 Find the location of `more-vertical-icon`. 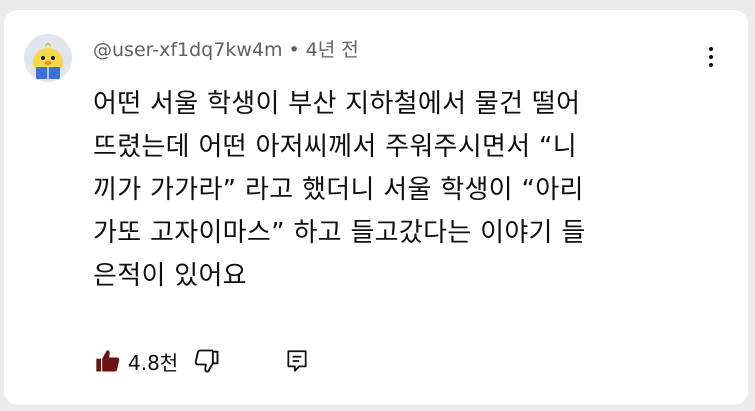

more-vertical-icon is located at coordinates (711, 49).